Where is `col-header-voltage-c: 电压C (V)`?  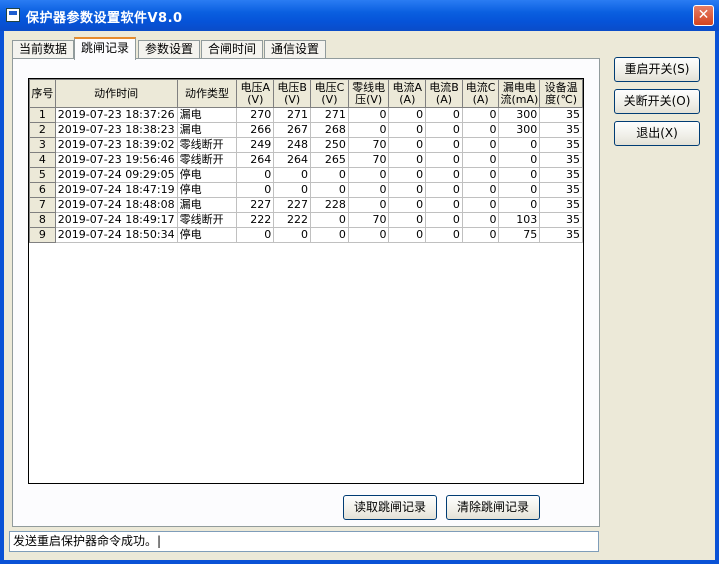 col-header-voltage-c: 电压C (V) is located at coordinates (329, 93).